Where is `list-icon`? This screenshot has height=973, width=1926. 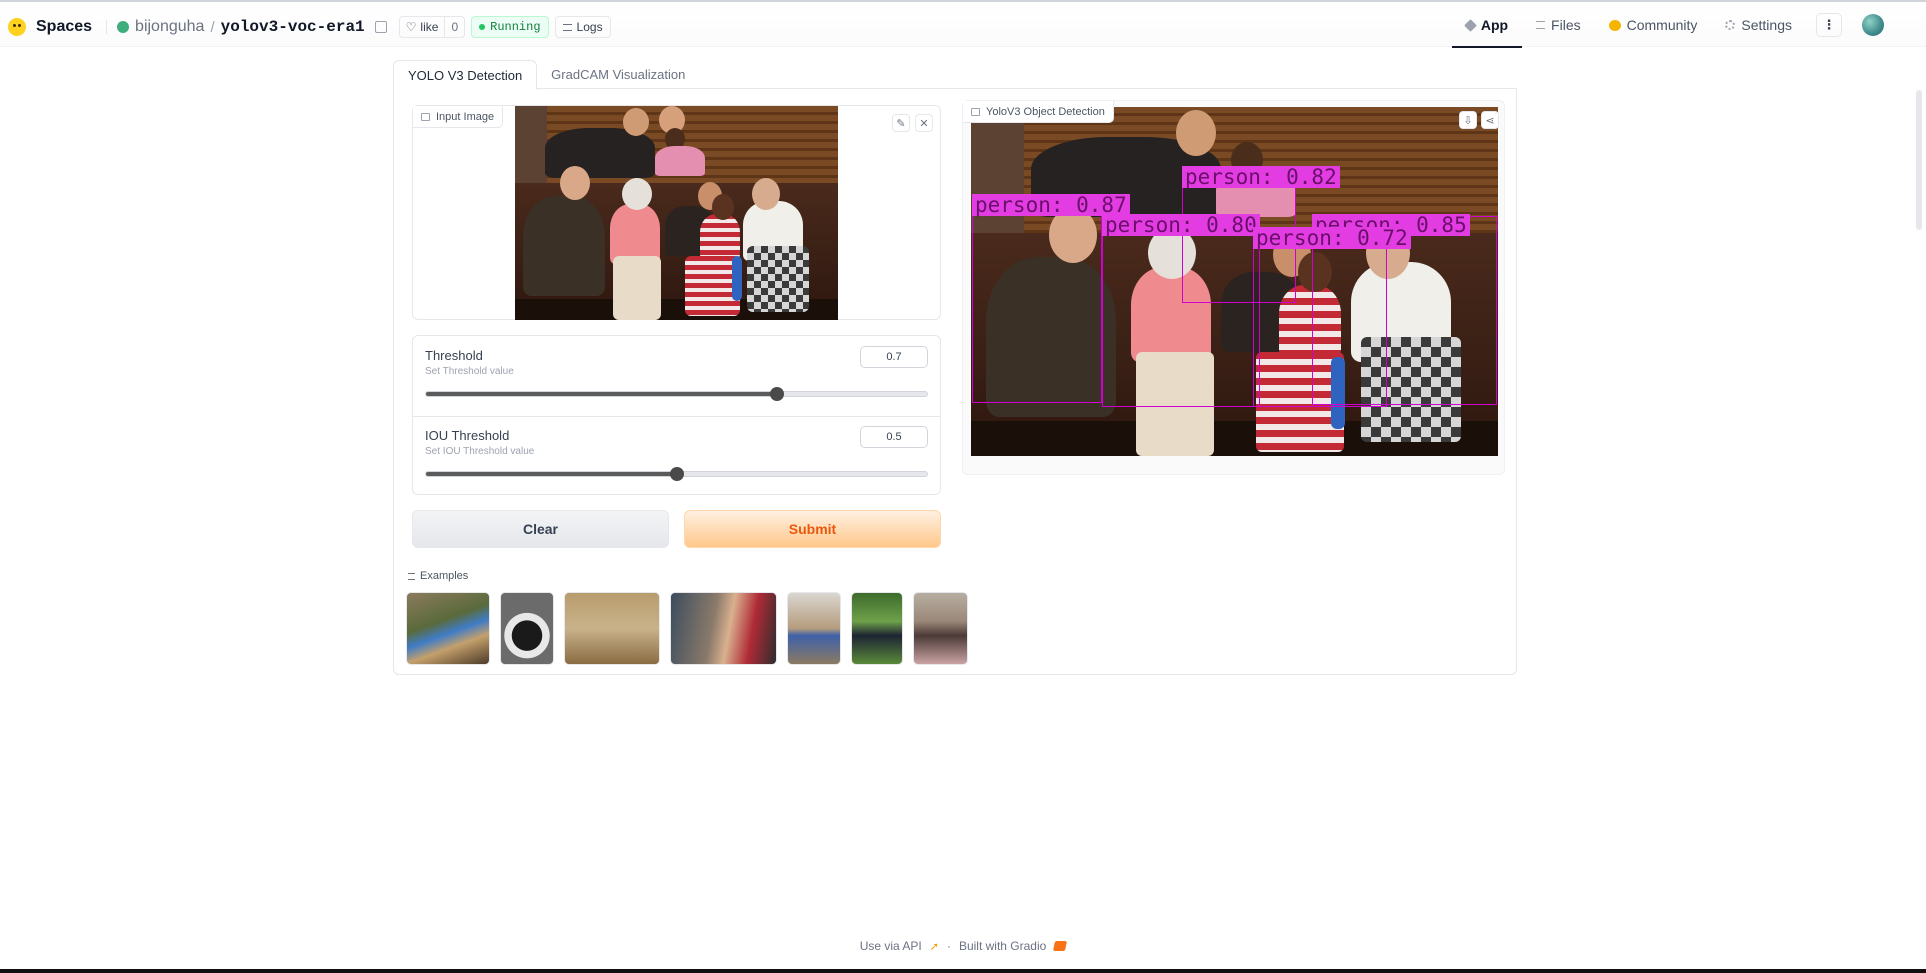 list-icon is located at coordinates (411, 576).